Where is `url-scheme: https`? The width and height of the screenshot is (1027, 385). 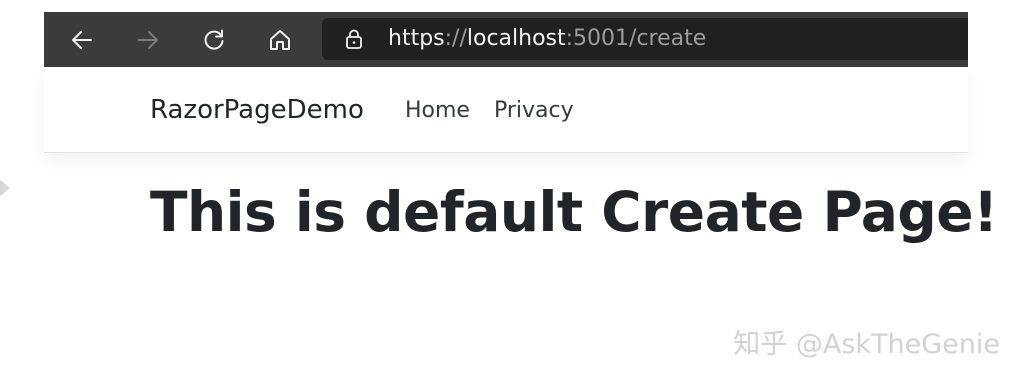 url-scheme: https is located at coordinates (416, 38).